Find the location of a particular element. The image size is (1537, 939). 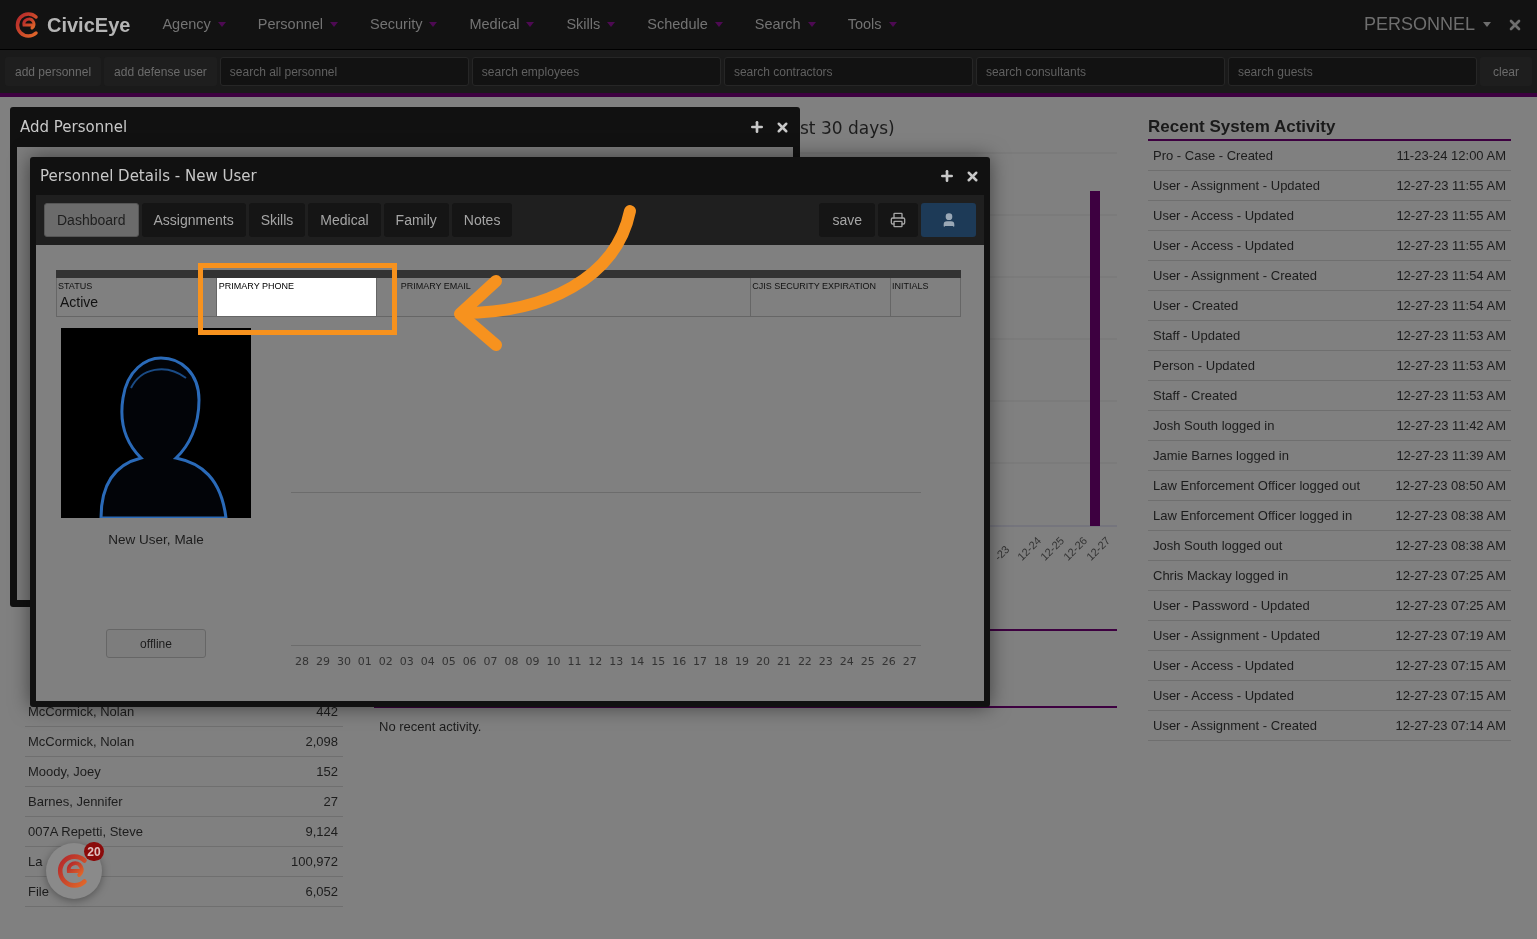

nav-menu: Medical is located at coordinates (502, 24).